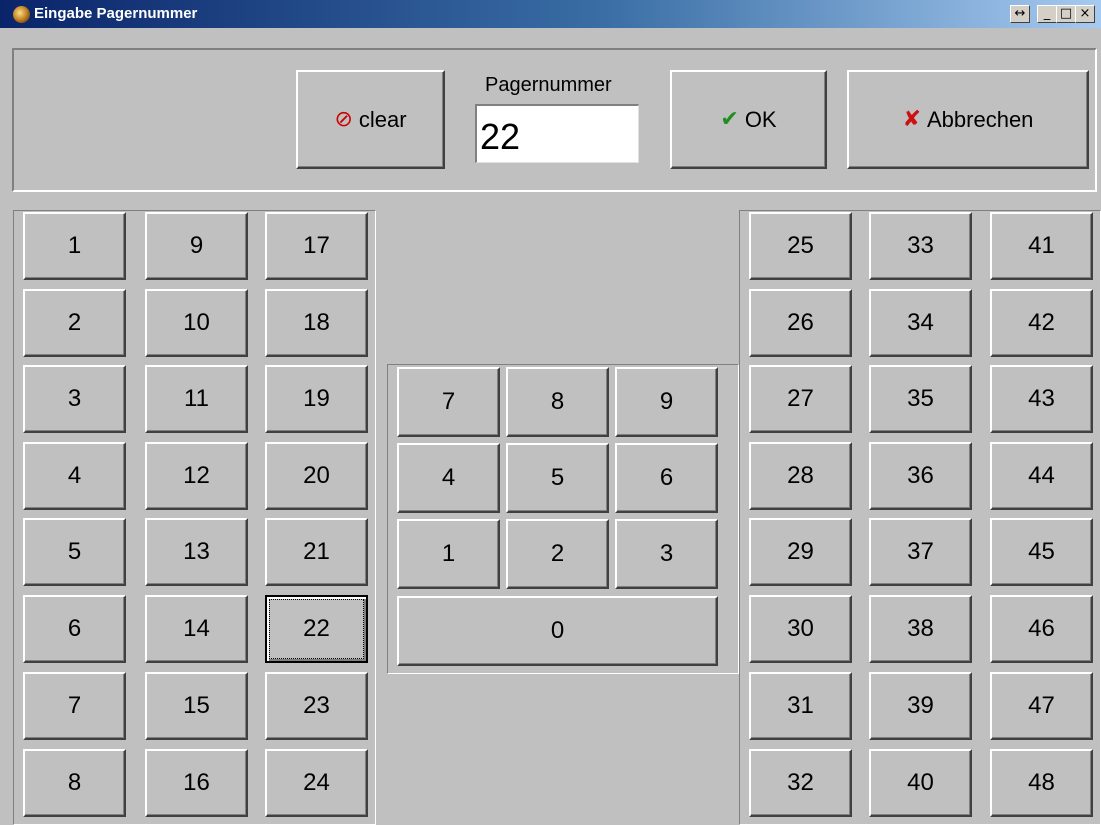  Describe the element at coordinates (316, 706) in the screenshot. I see `pager-button-23: 23` at that location.